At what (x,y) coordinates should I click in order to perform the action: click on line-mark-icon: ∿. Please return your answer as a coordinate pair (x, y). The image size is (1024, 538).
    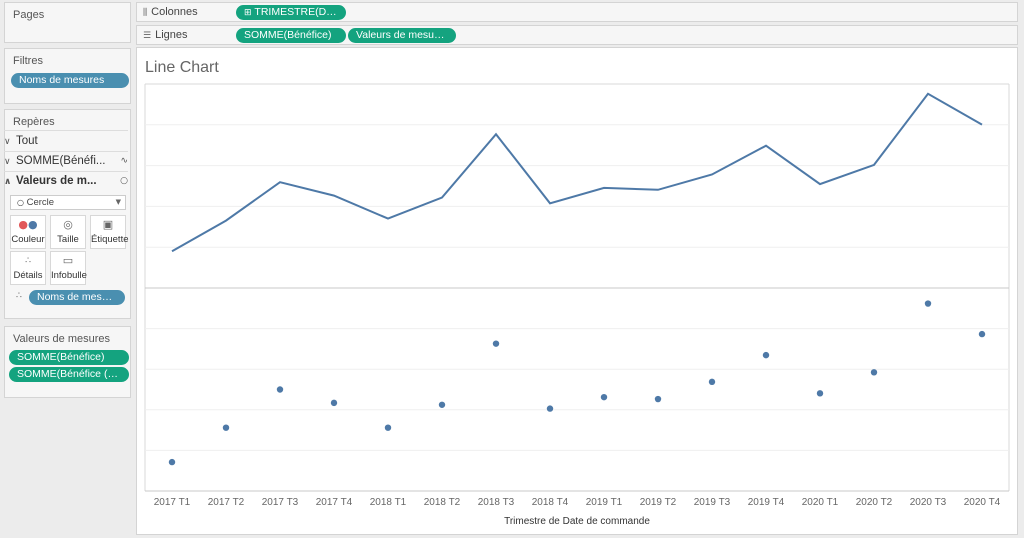
    Looking at the image, I should click on (124, 161).